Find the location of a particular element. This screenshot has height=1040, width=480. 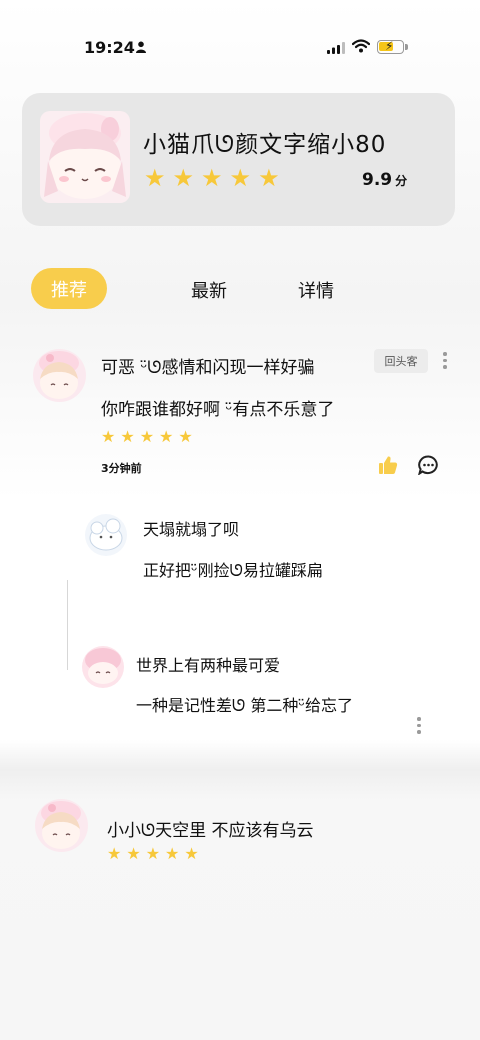

battery-icon: ⚡ is located at coordinates (392, 46).